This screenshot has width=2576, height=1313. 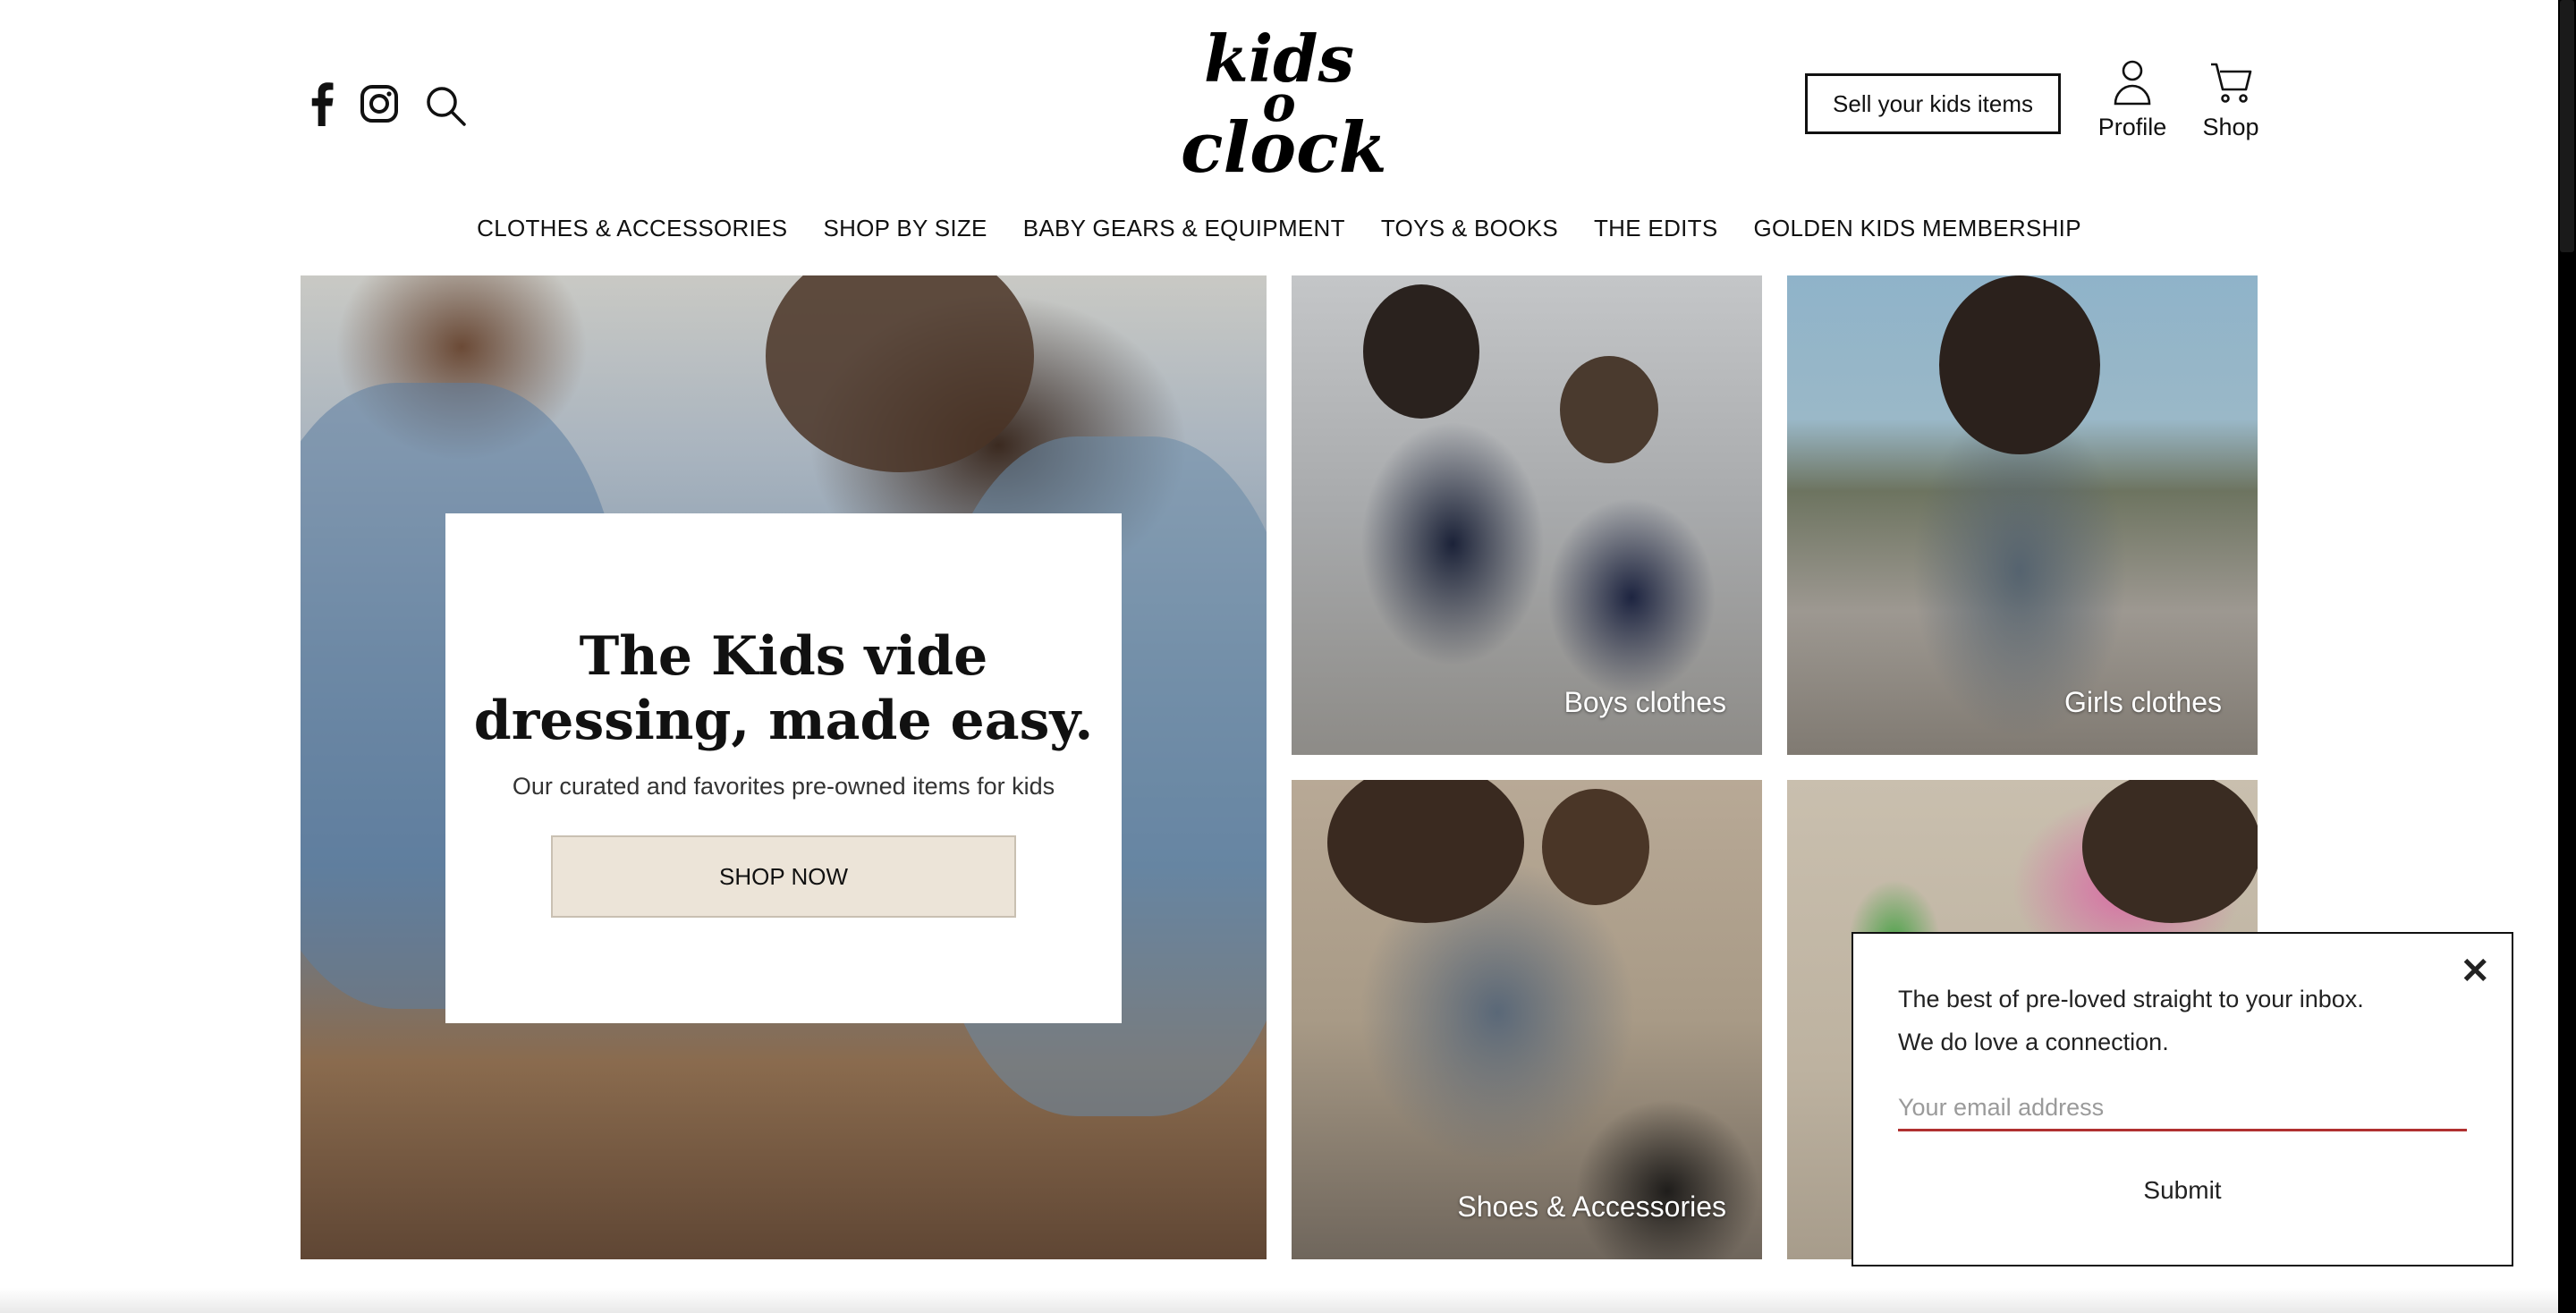 What do you see at coordinates (1184, 232) in the screenshot?
I see `nav-baby-gears-equipment: BABY GEARS & EQUIPMENT` at bounding box center [1184, 232].